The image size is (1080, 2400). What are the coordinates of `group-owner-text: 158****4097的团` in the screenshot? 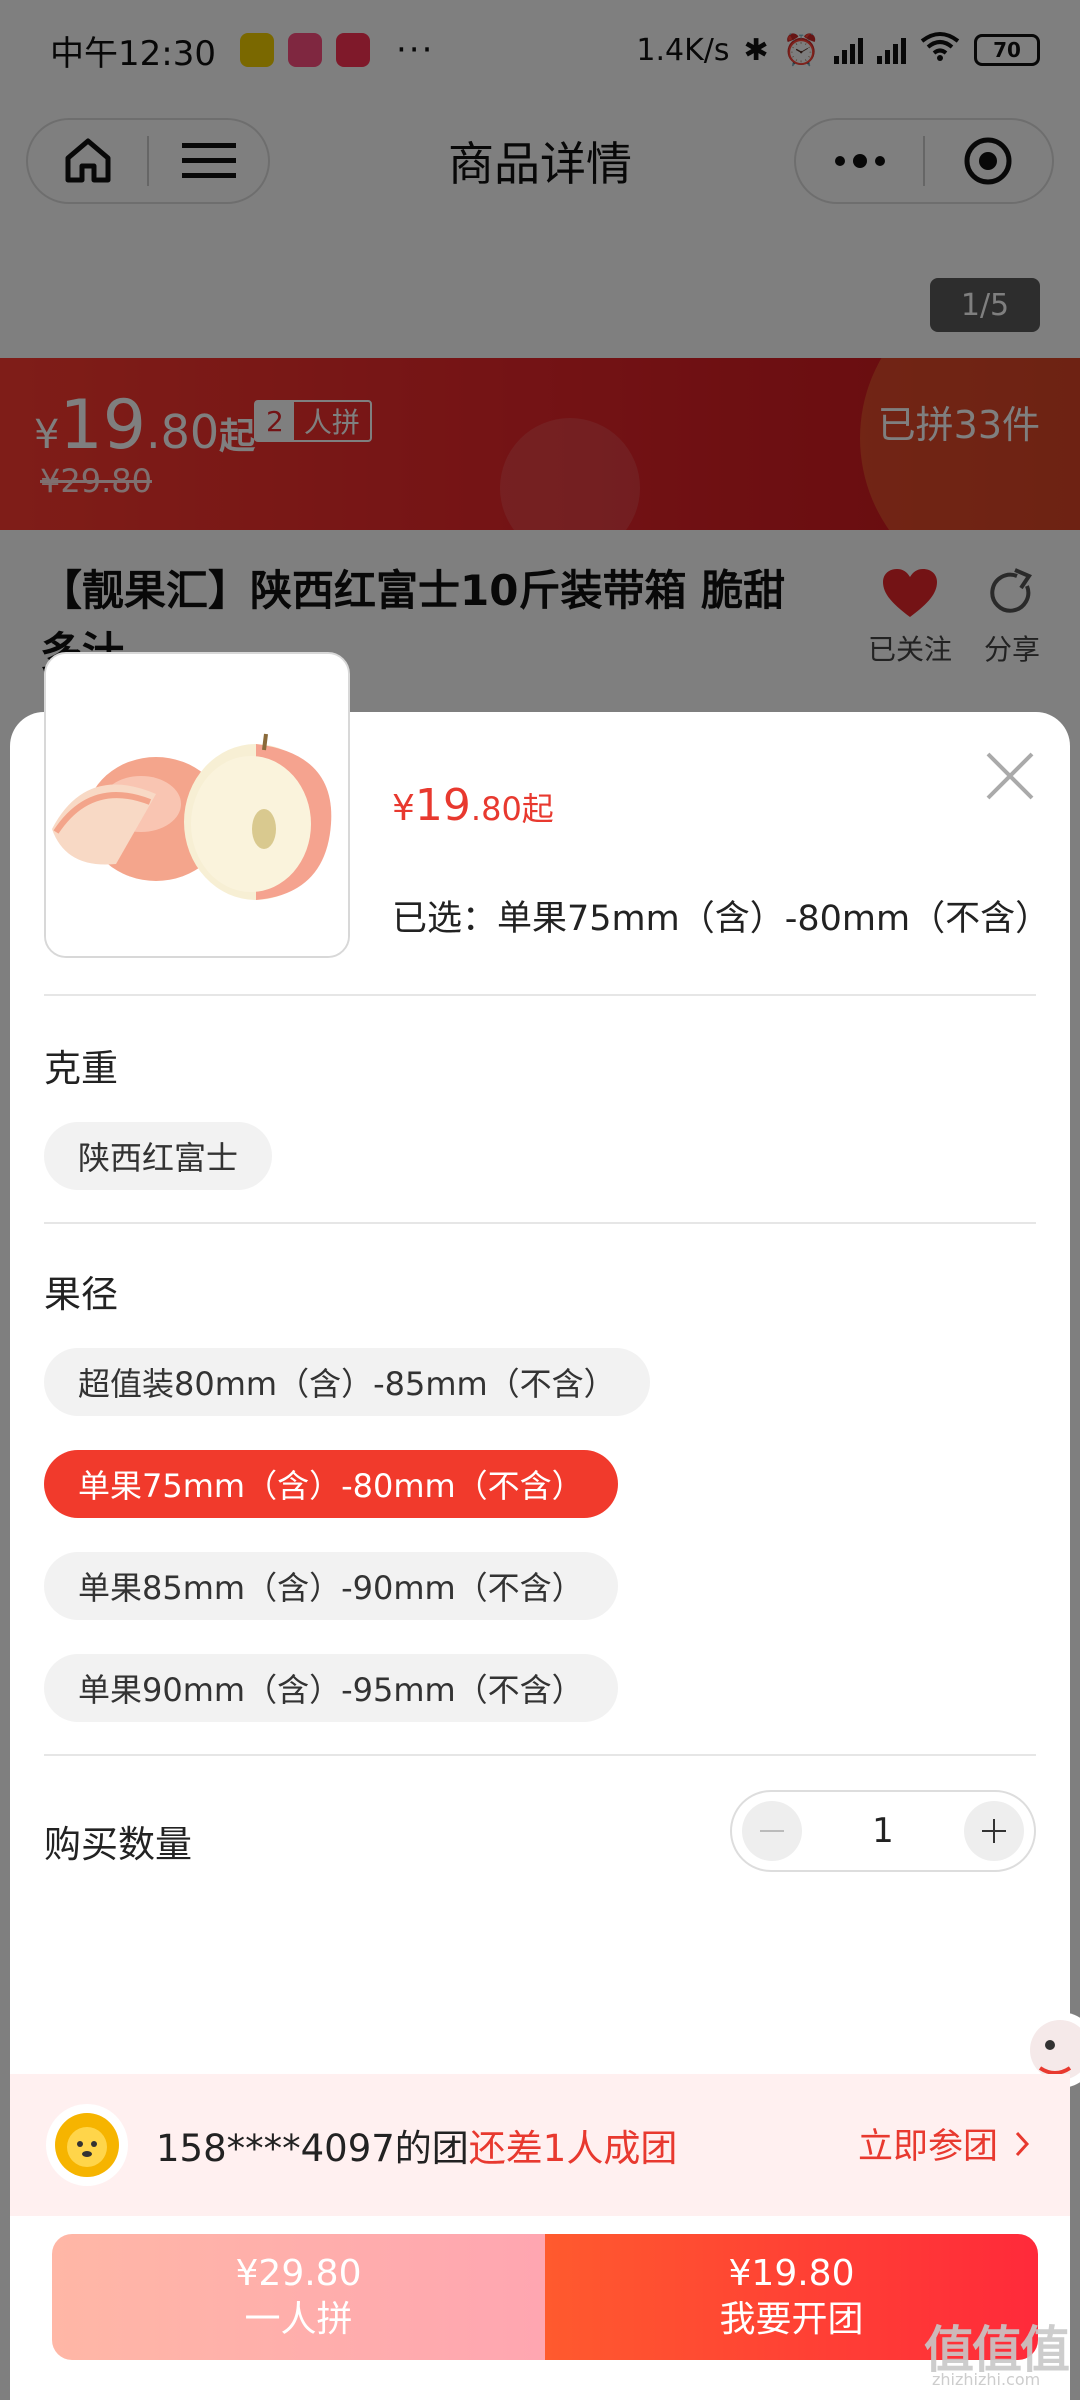 It's located at (312, 2148).